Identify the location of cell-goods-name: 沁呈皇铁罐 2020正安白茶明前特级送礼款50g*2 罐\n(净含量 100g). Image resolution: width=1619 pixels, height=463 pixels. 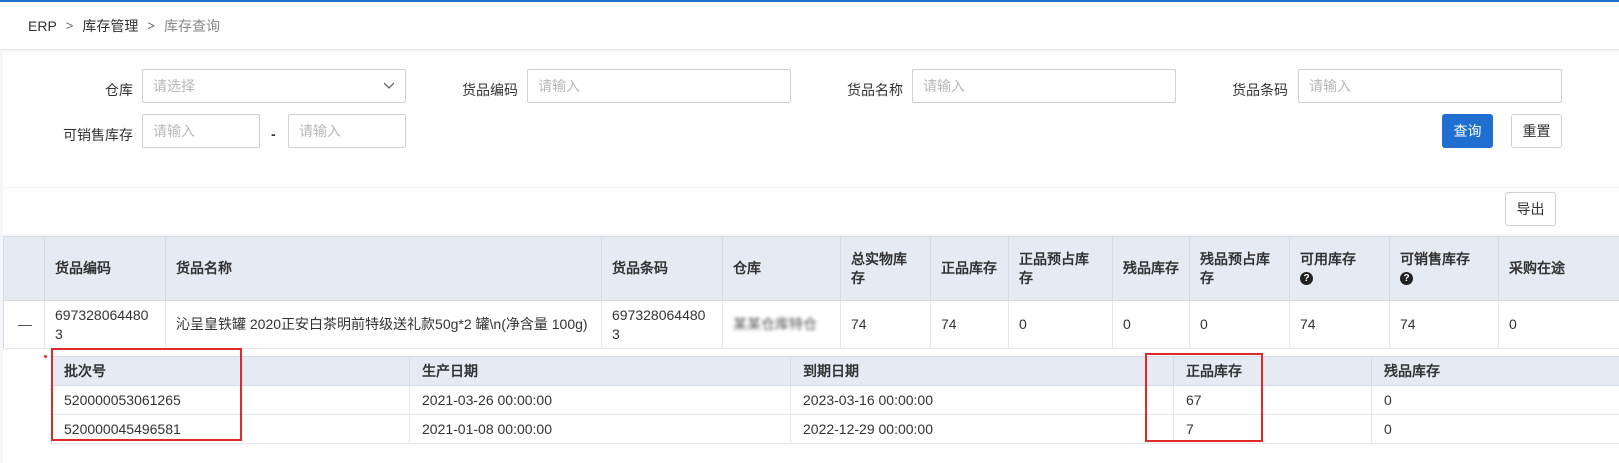
(383, 324).